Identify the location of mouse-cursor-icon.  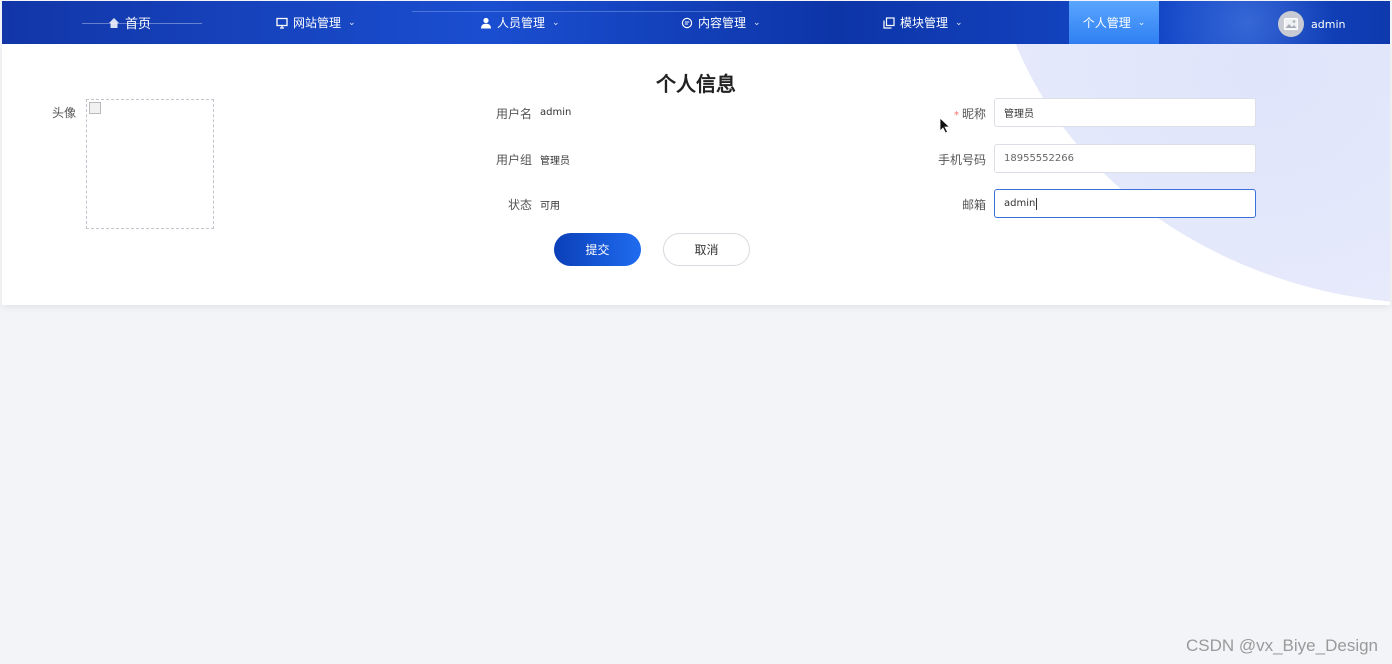
(945, 125).